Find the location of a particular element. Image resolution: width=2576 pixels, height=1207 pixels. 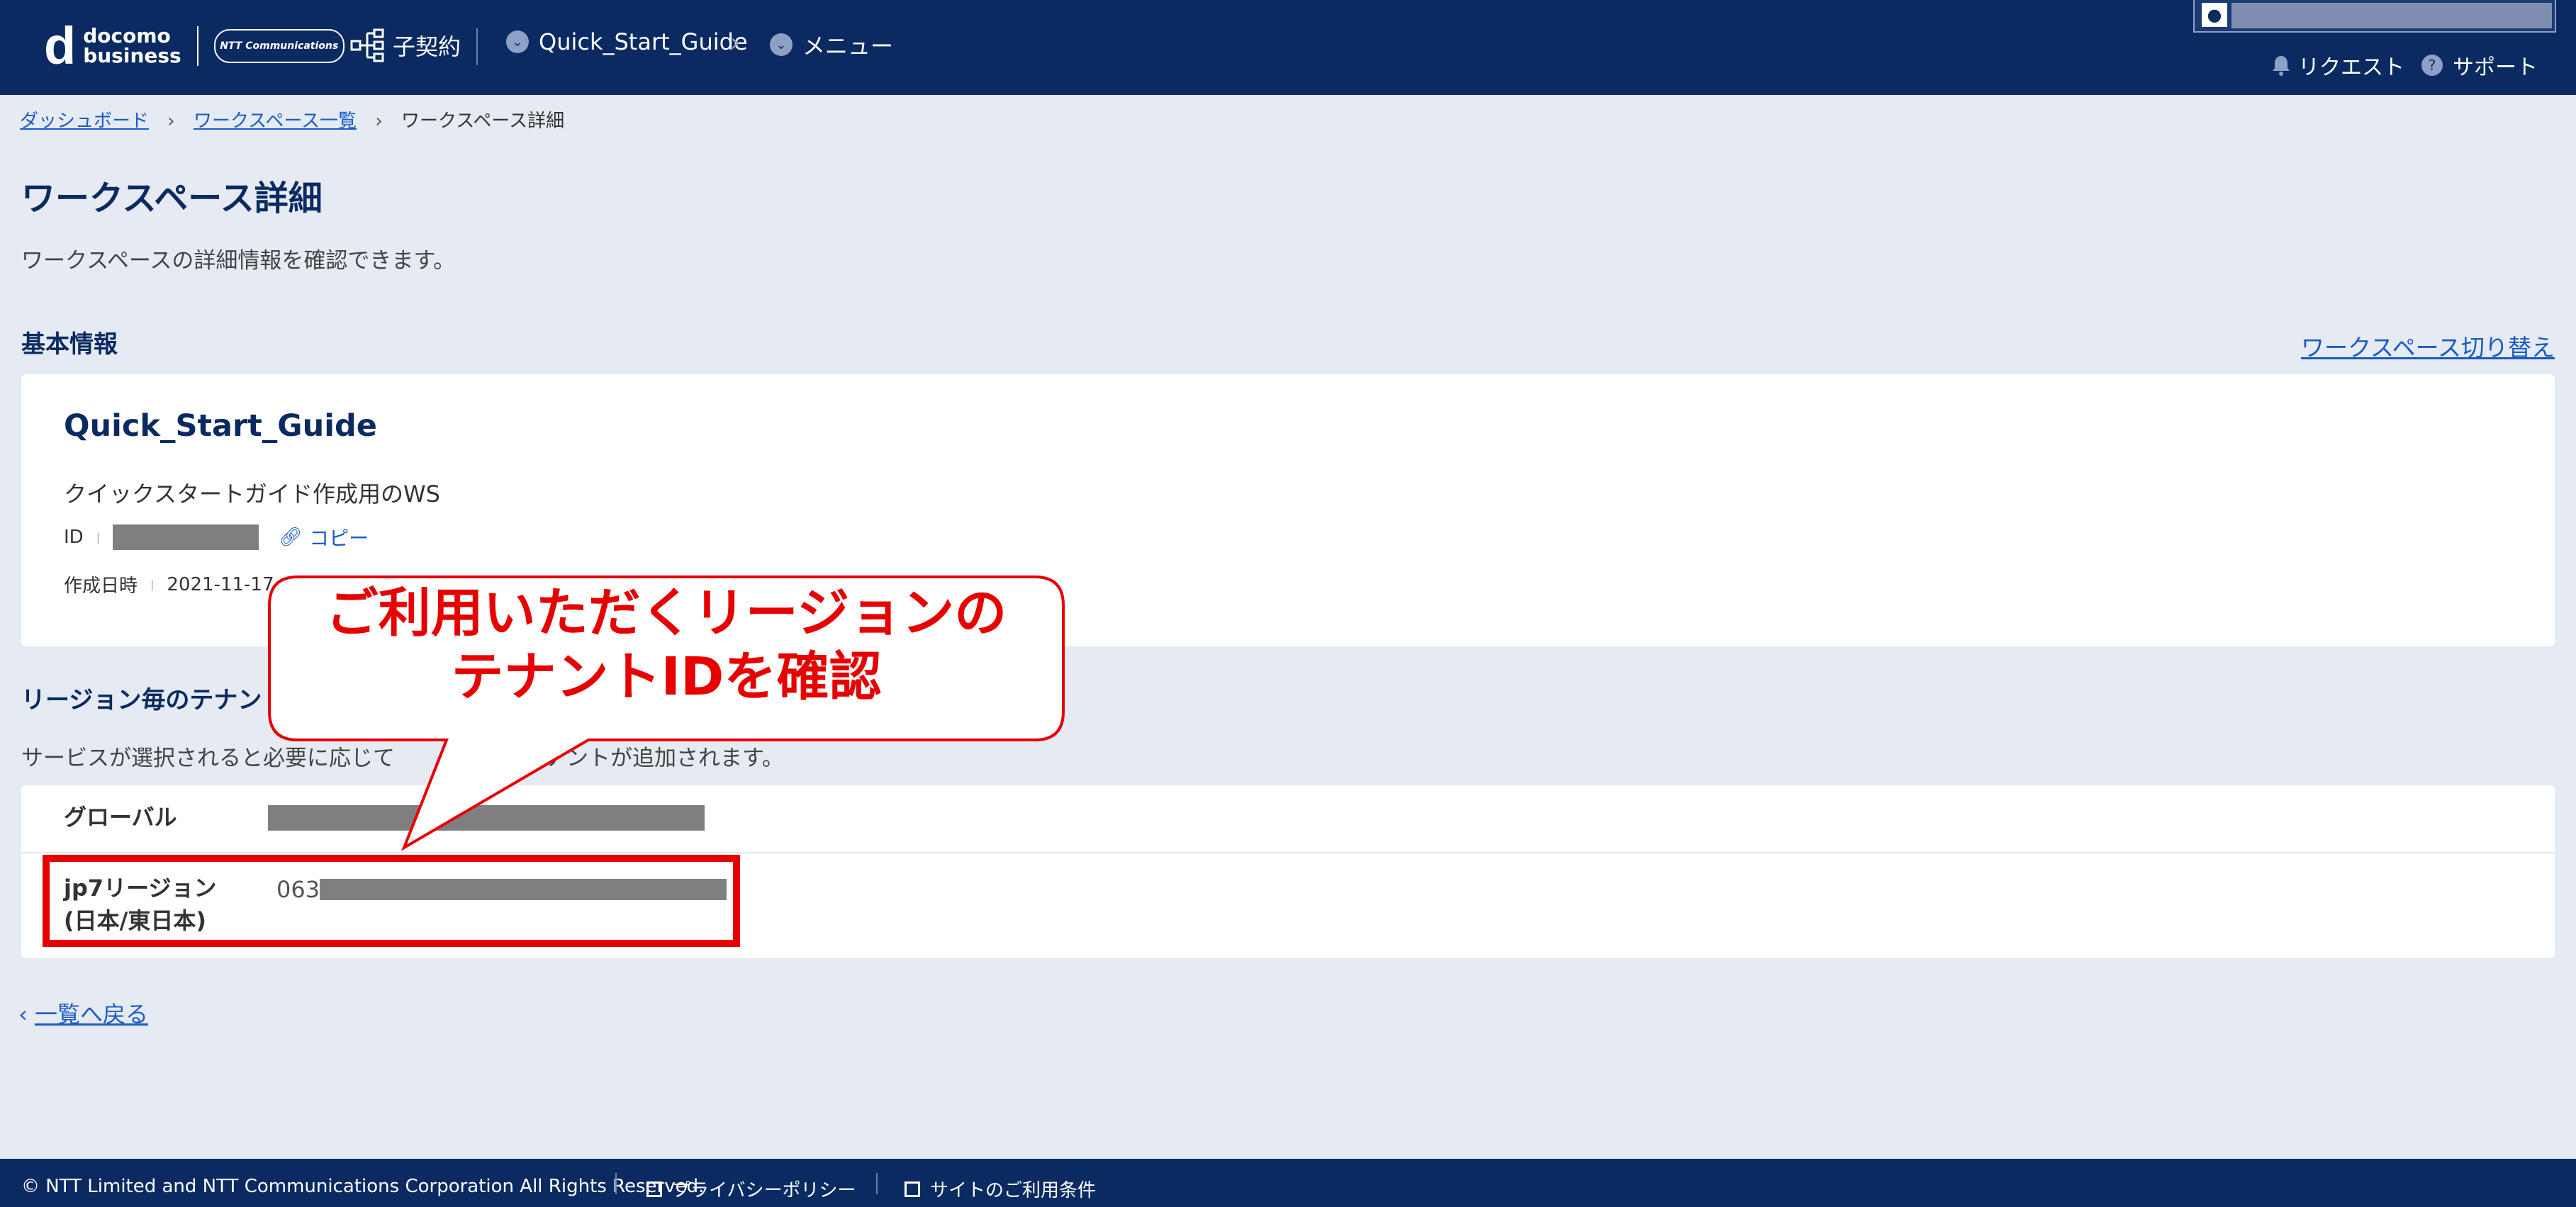

callout-text: ご利用いただくリージョンの テナントIDを確認 is located at coordinates (666, 645).